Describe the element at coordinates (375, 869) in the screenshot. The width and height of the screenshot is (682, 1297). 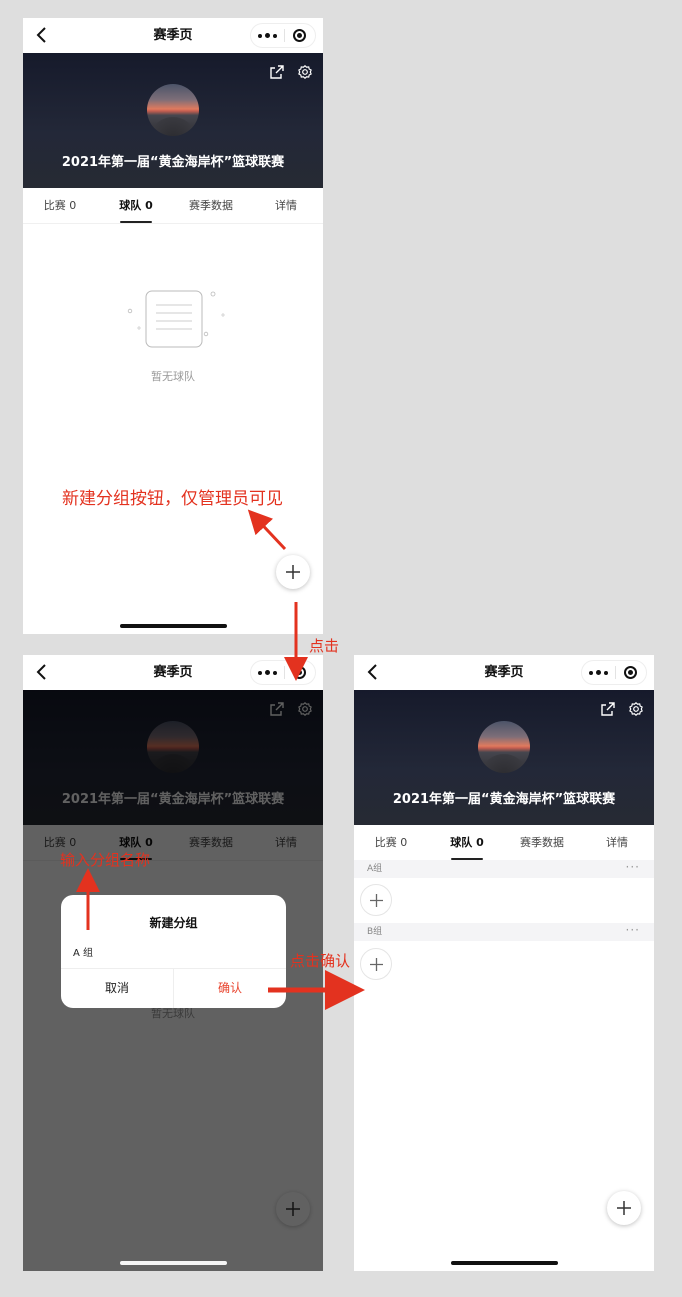
I see `group-name: A组` at that location.